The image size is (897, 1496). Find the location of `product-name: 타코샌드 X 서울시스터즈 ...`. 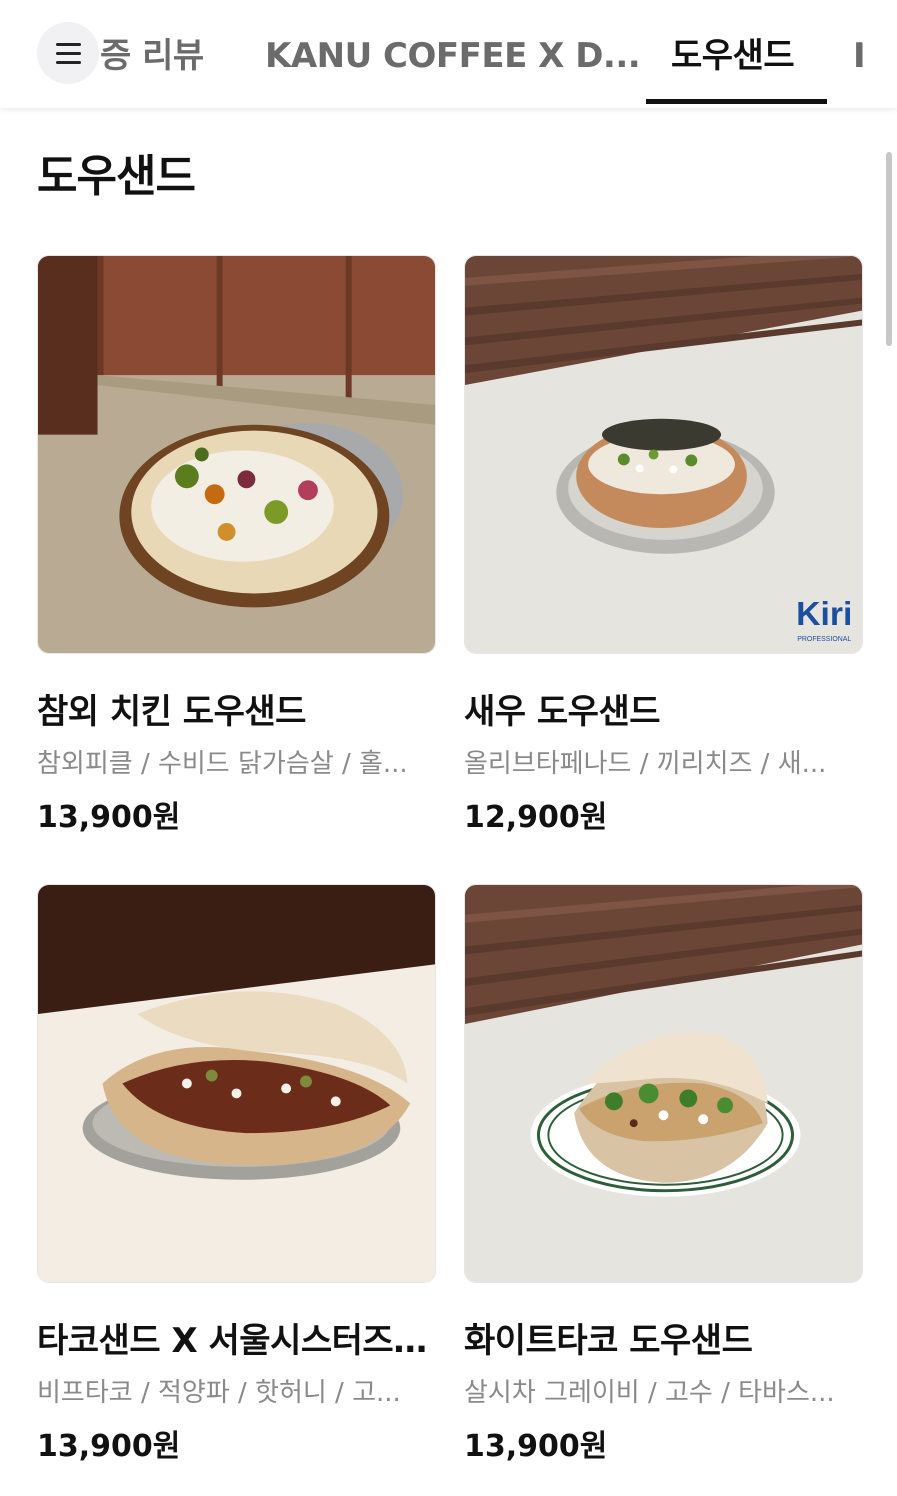

product-name: 타코샌드 X 서울시스터즈 ... is located at coordinates (237, 1341).